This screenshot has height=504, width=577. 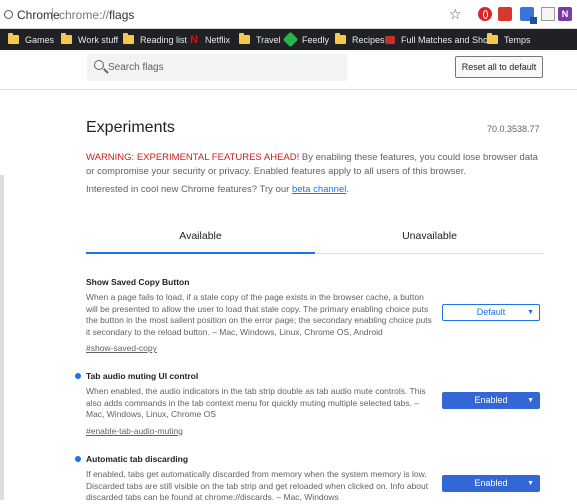 I want to click on bookmark-label: Full Matches and Sho, so click(x=445, y=39).